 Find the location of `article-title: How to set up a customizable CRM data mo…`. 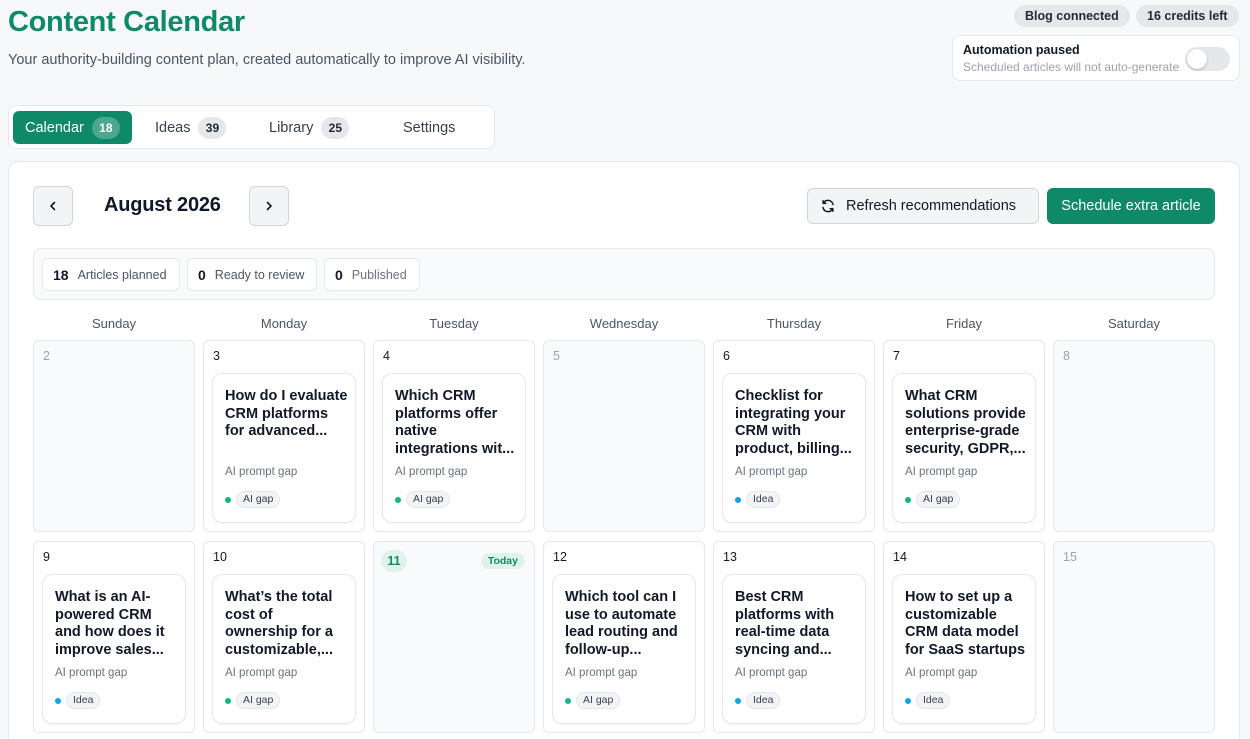

article-title: How to set up a customizable CRM data mo… is located at coordinates (965, 623).